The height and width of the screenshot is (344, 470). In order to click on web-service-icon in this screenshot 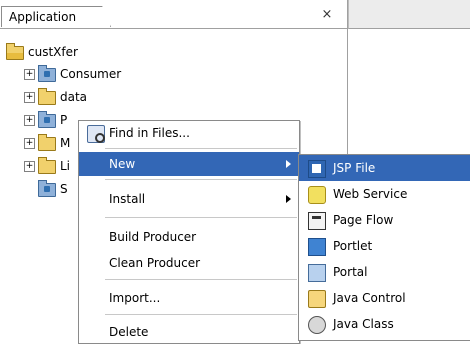, I will do `click(317, 195)`.